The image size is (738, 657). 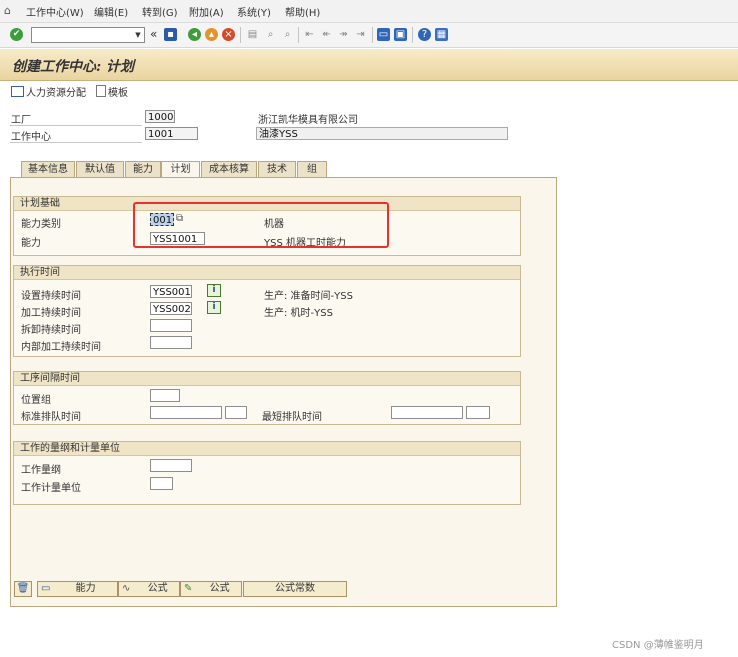 I want to click on delete-button: 🗑, so click(x=23, y=589).